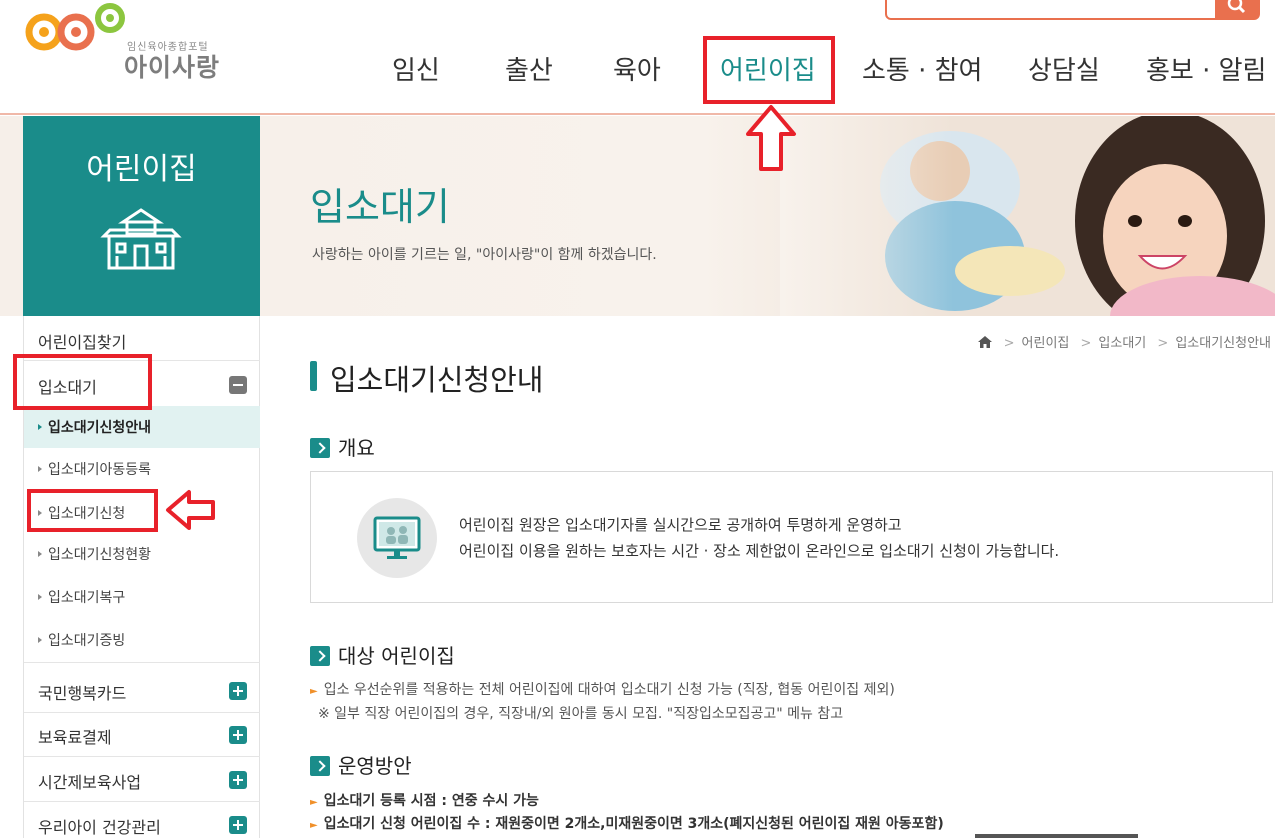 This screenshot has height=838, width=1275. What do you see at coordinates (1027, 216) in the screenshot?
I see `banner-child-image` at bounding box center [1027, 216].